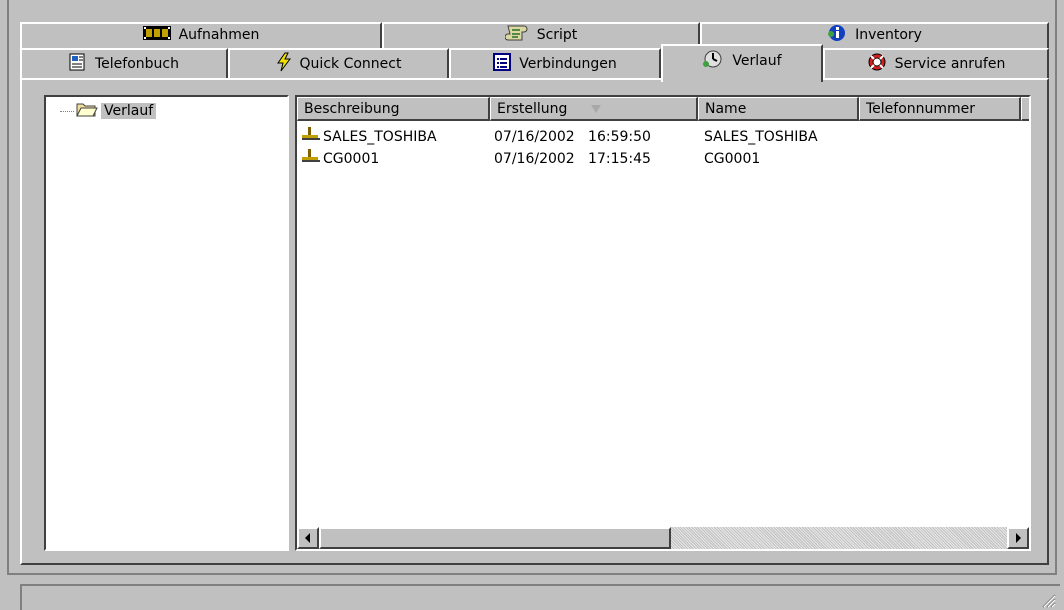 The image size is (1064, 610). What do you see at coordinates (1025, 109) in the screenshot?
I see `col-header-filler` at bounding box center [1025, 109].